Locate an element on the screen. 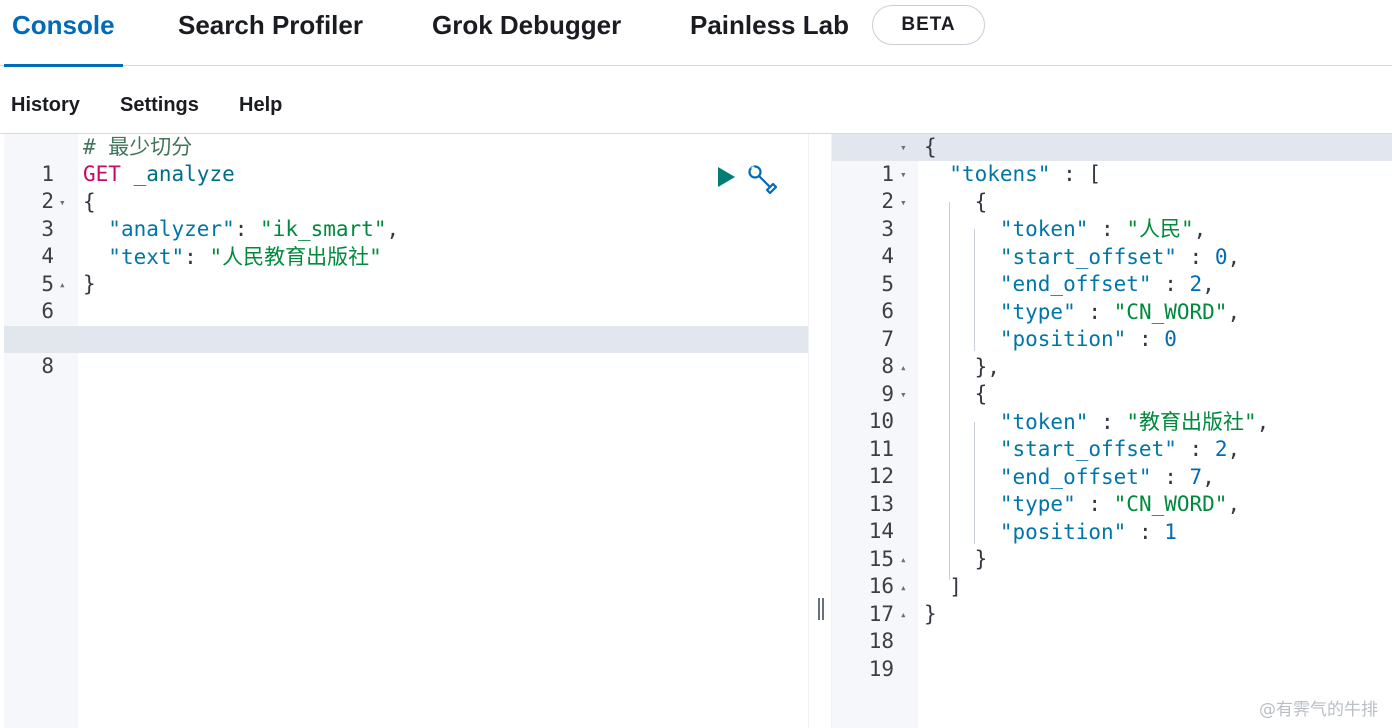  response-line: 7 "type" : "CN_WORD", is located at coordinates (1112, 325).